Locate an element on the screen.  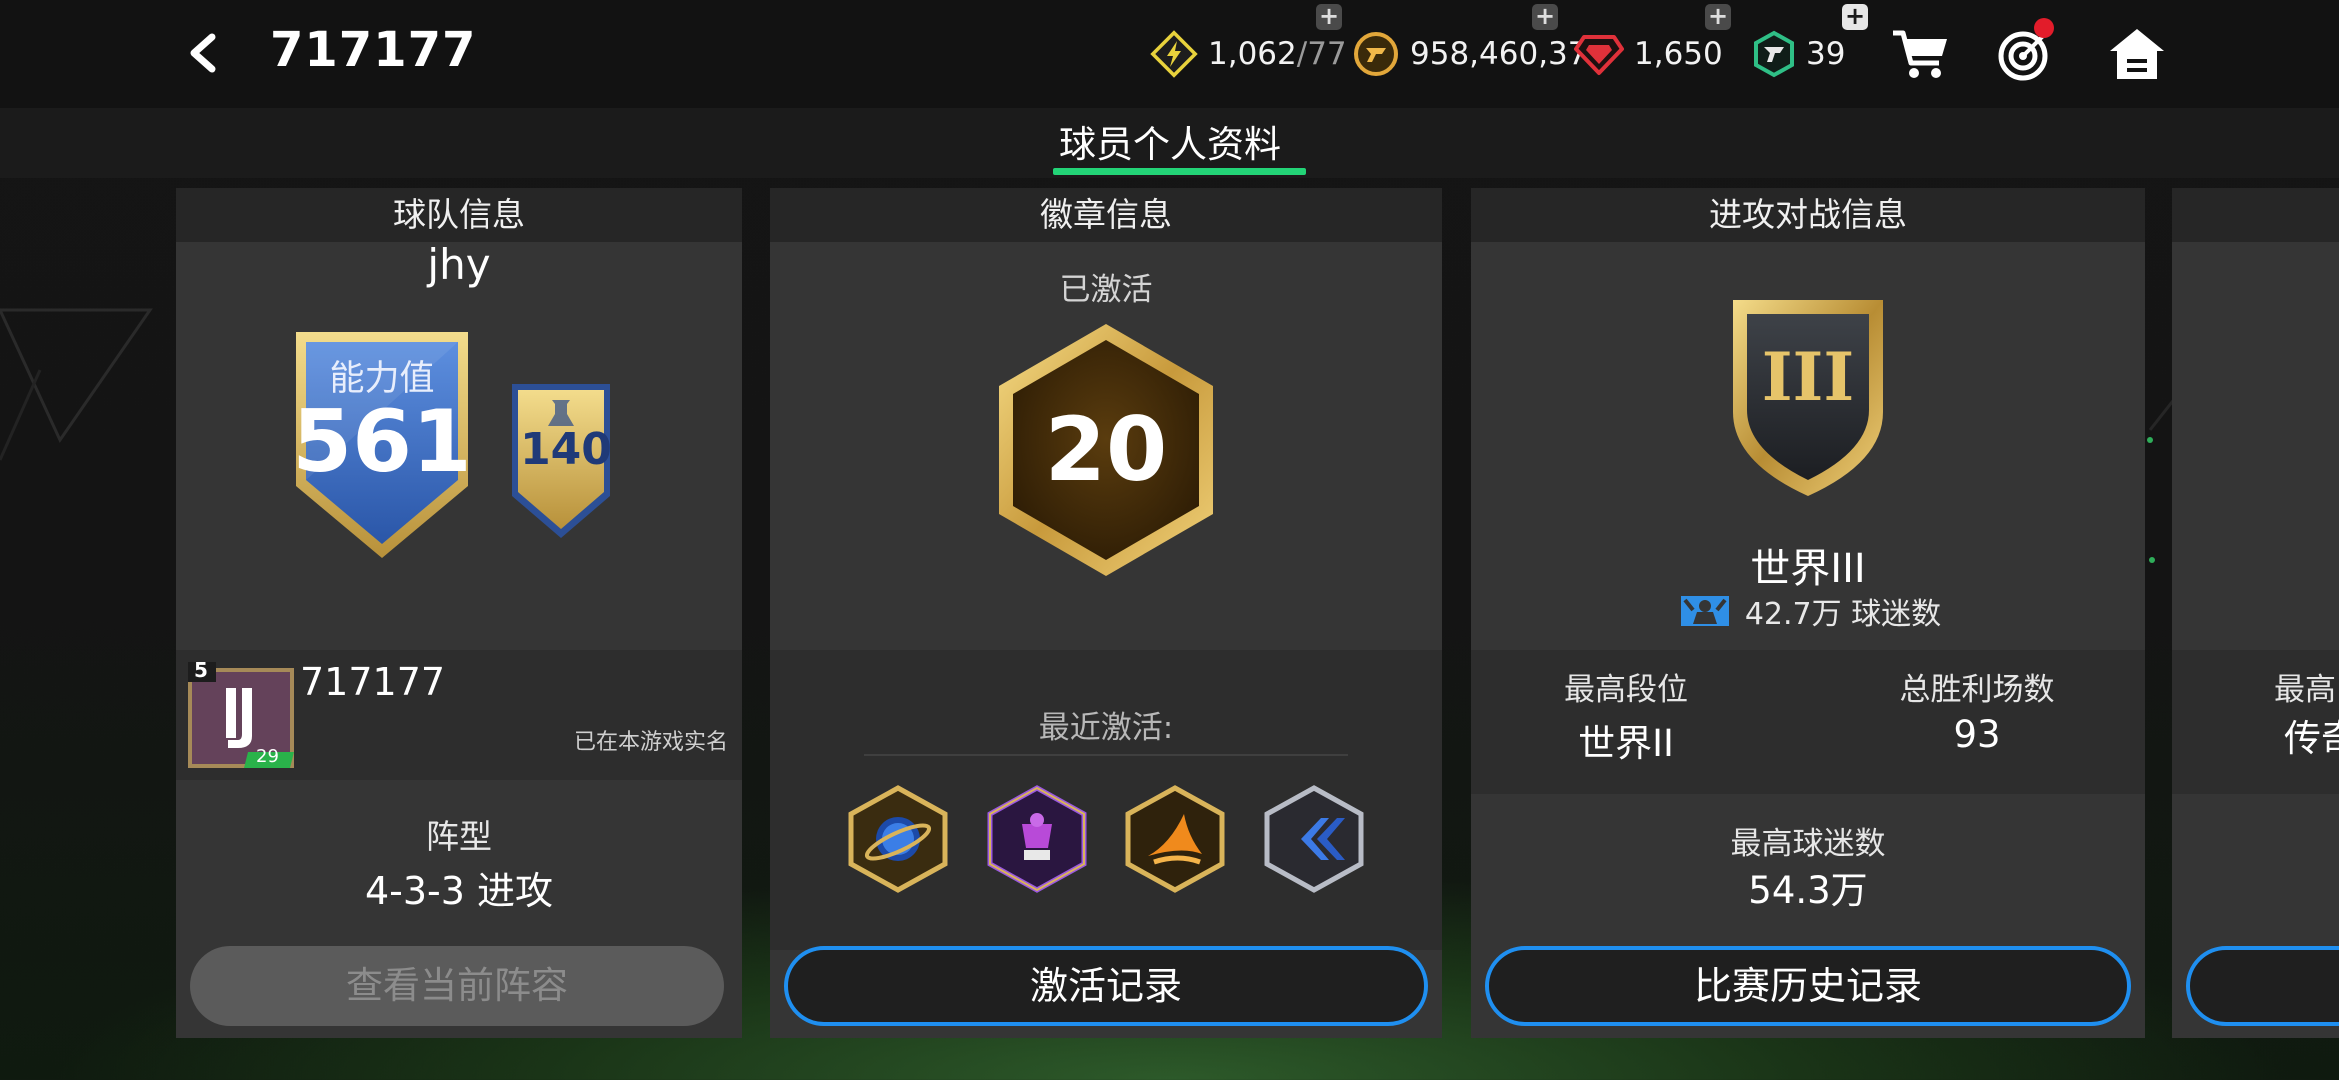
avatar-level-bottom: 29 is located at coordinates (267, 756).